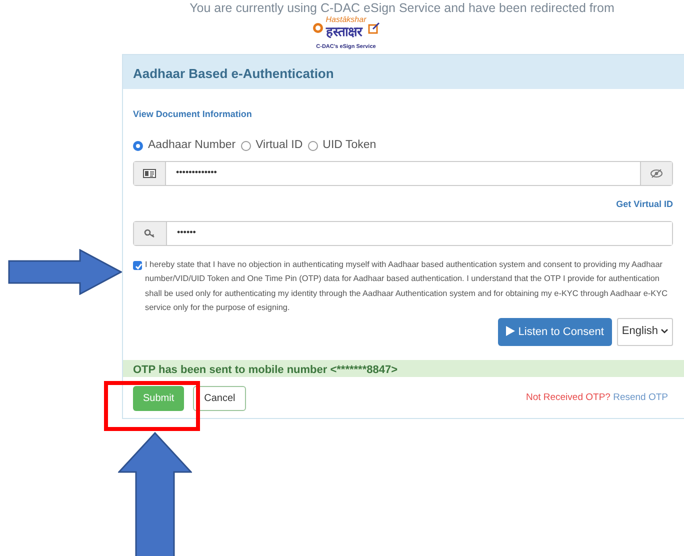  I want to click on panel-title: Aadhaar Based e-Authentication, so click(403, 72).